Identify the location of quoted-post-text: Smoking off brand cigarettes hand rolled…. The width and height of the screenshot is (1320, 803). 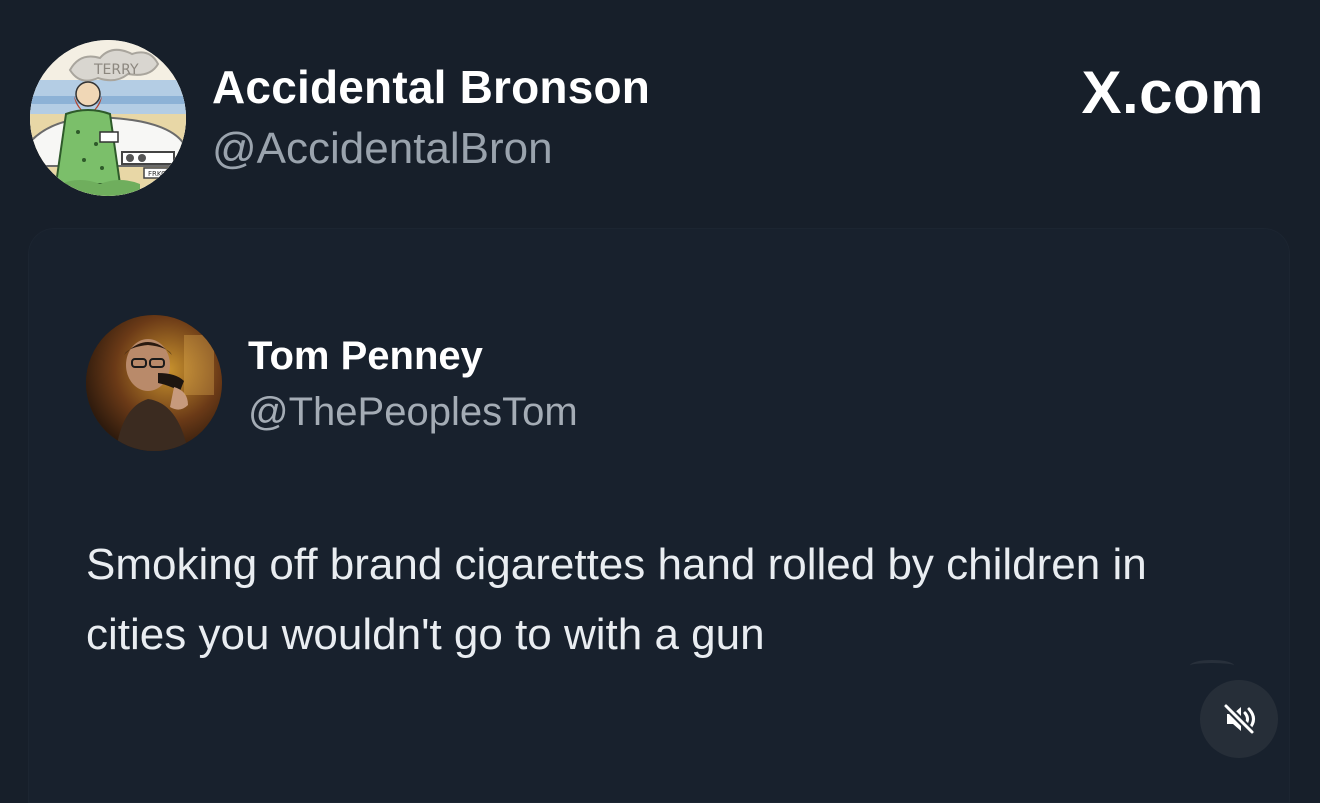
(616, 599).